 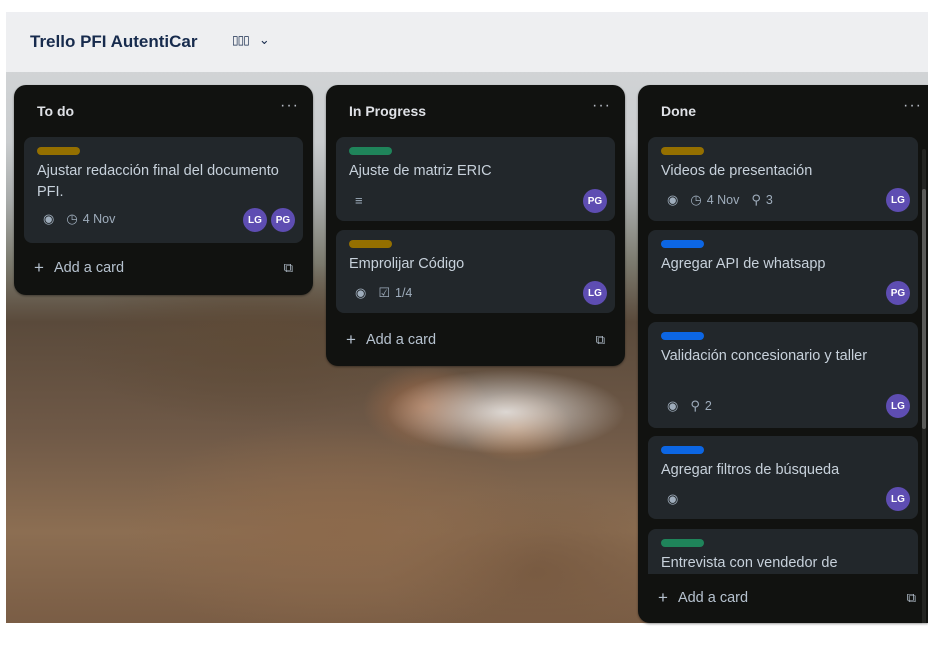 I want to click on card-title: Agregar filtros de búsqueda, so click(x=750, y=470).